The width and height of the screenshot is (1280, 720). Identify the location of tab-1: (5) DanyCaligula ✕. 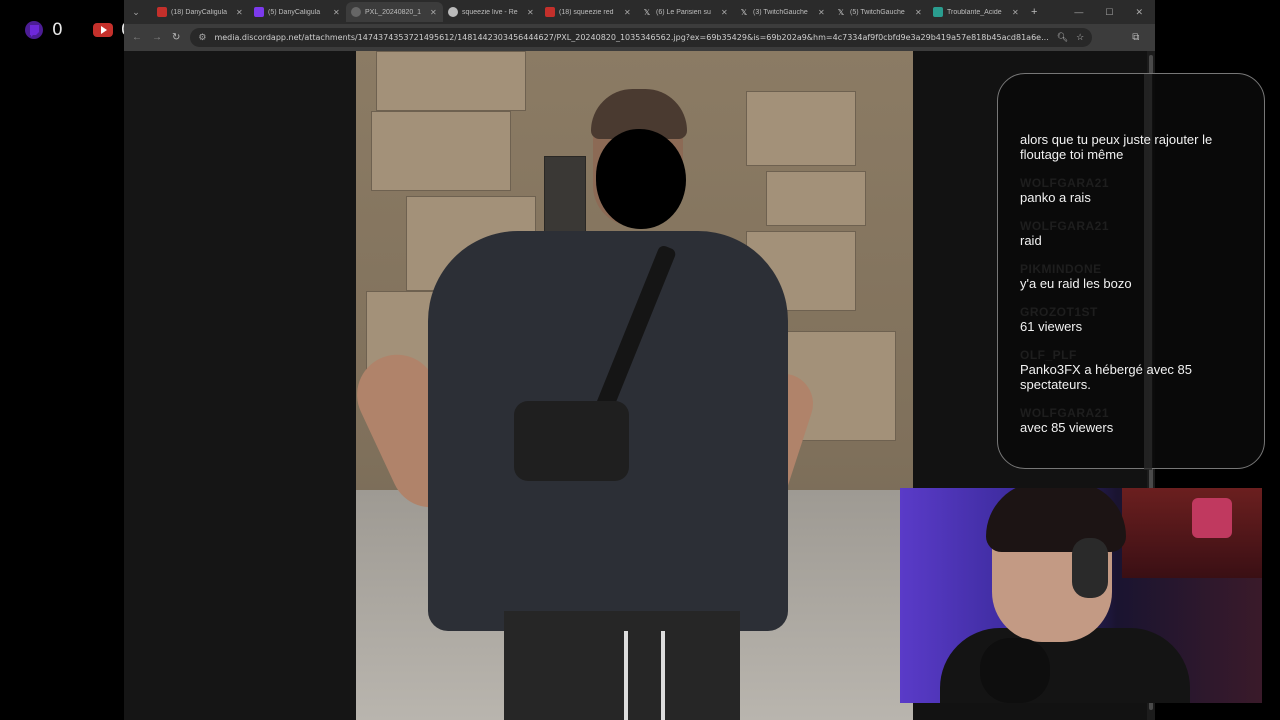
(297, 12).